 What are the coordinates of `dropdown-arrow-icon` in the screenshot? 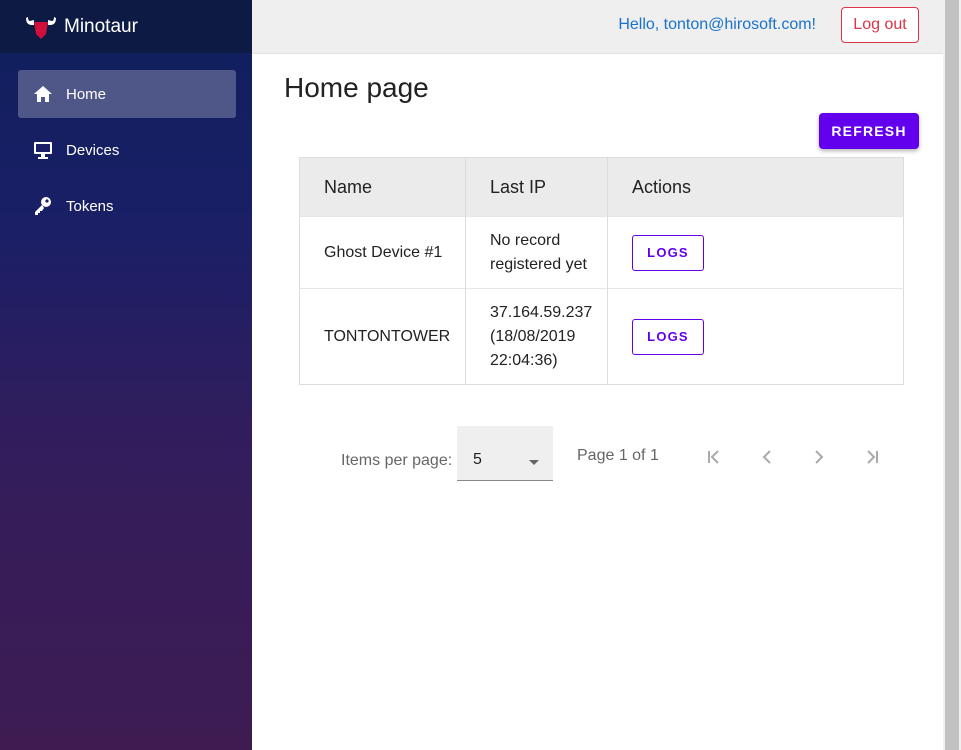 It's located at (534, 461).